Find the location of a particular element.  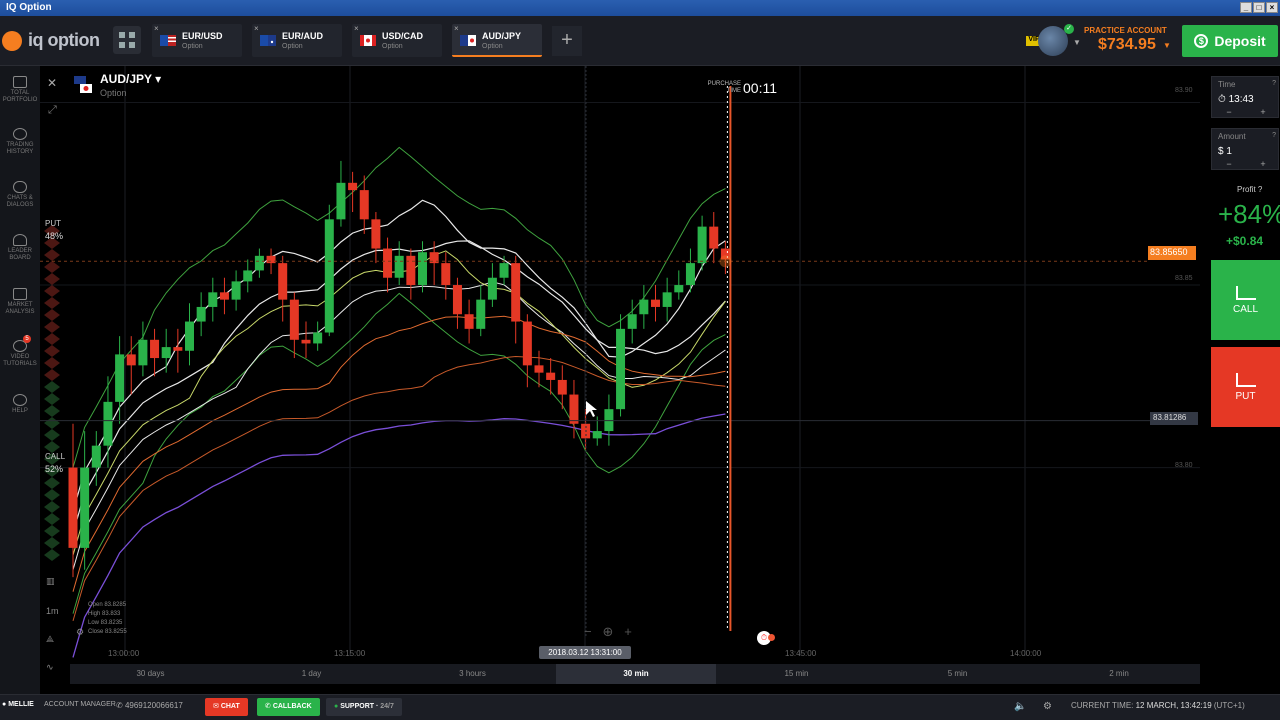

sidebar-item-market-analysis: MARKET ANALYSIS is located at coordinates (20, 302).